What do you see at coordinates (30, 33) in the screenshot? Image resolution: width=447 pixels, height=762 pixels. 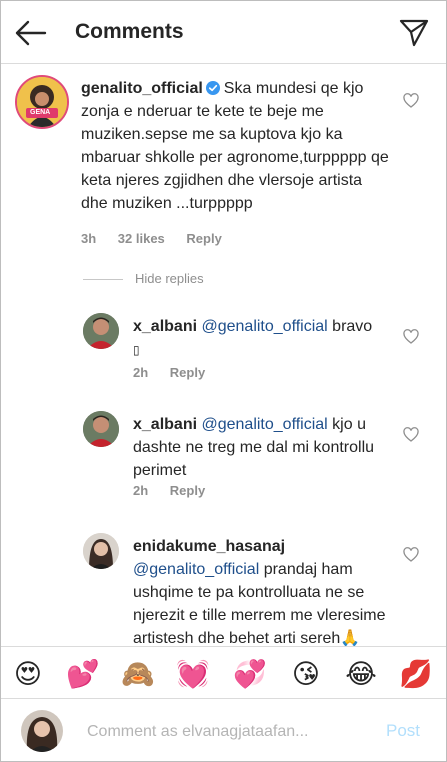 I see `arrow-left-icon` at bounding box center [30, 33].